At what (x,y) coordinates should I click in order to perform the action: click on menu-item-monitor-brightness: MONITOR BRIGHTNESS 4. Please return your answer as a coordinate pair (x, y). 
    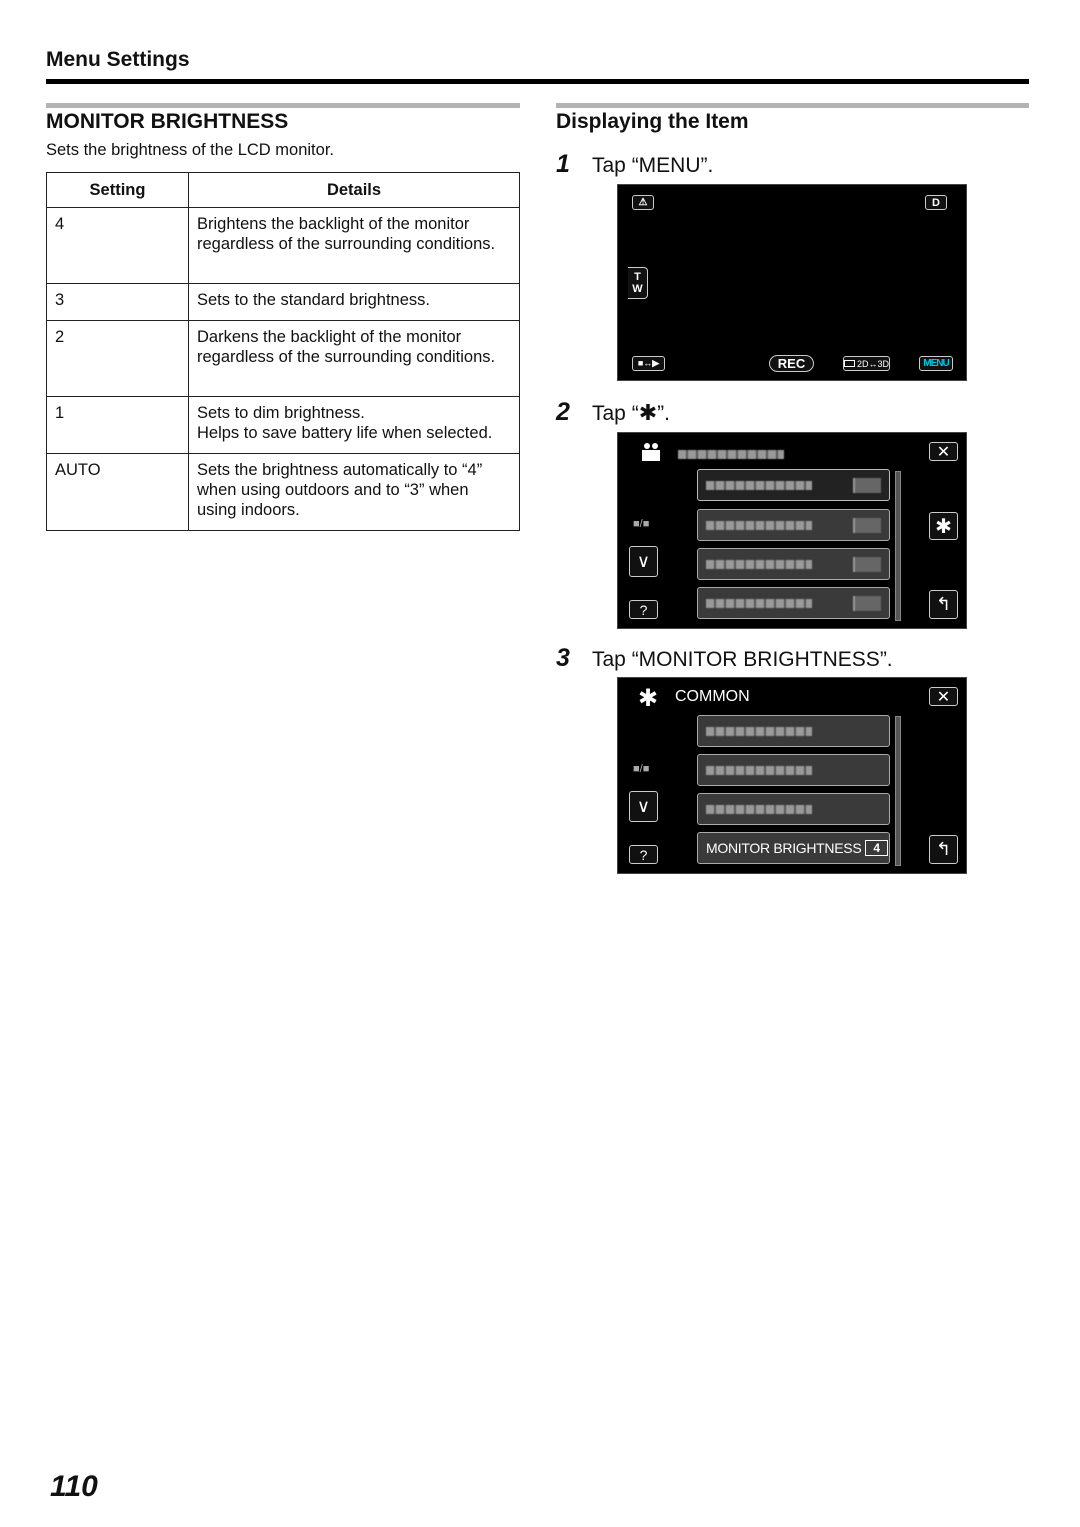
    Looking at the image, I should click on (793, 848).